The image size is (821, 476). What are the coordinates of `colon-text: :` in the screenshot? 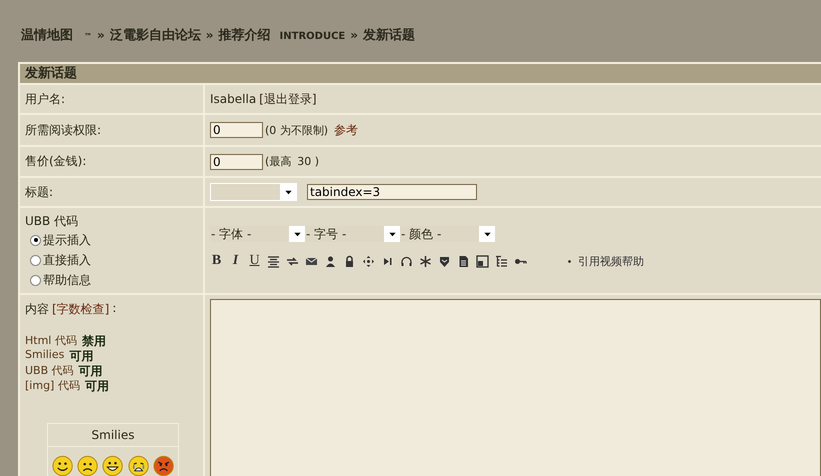 It's located at (114, 309).